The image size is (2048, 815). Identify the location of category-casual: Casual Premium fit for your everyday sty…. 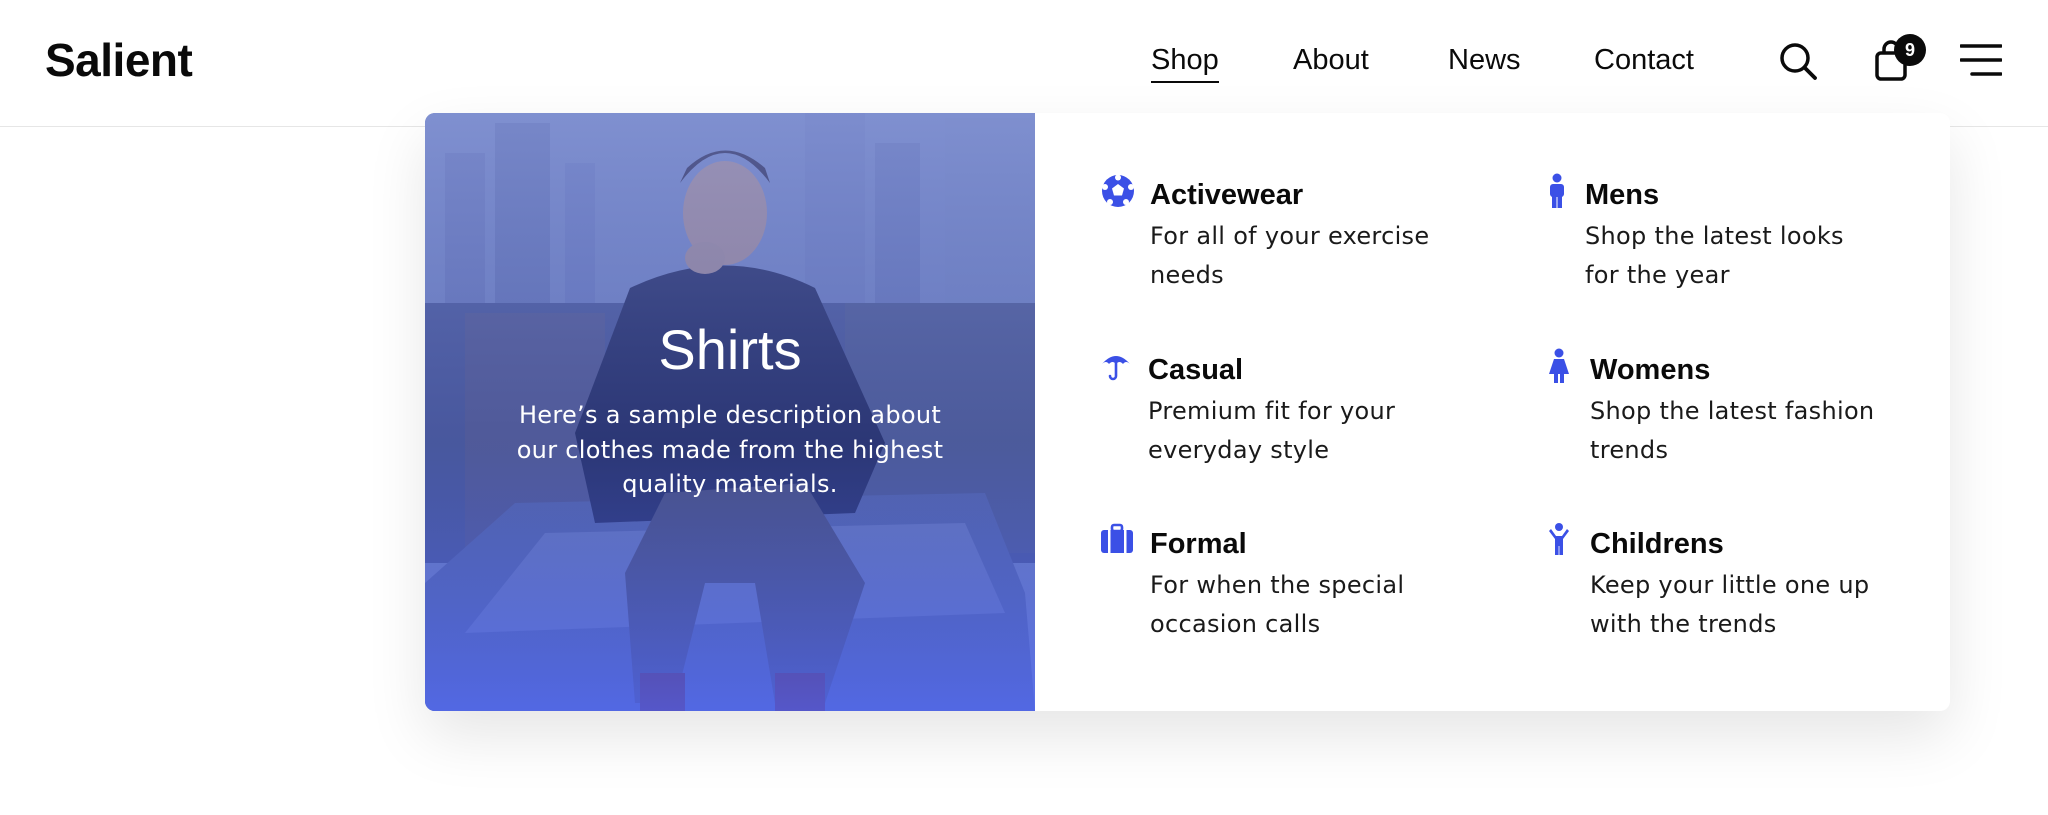
(1280, 408).